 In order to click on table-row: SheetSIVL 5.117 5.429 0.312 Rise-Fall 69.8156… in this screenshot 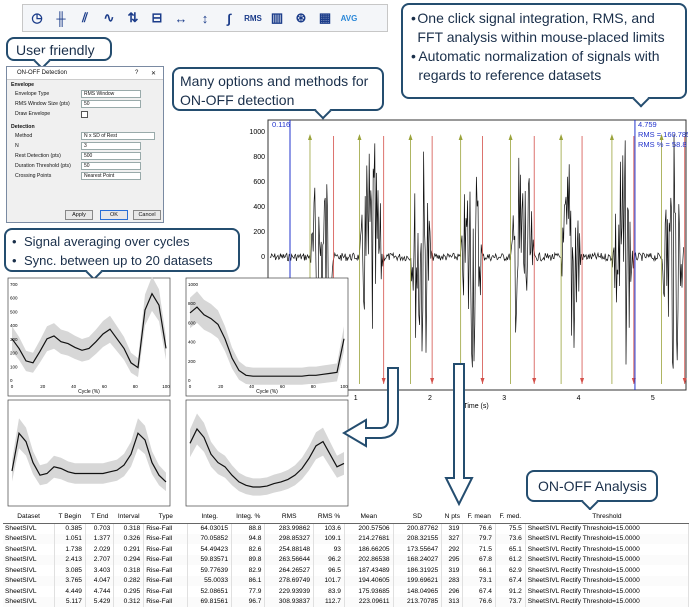, I will do `click(346, 601)`.